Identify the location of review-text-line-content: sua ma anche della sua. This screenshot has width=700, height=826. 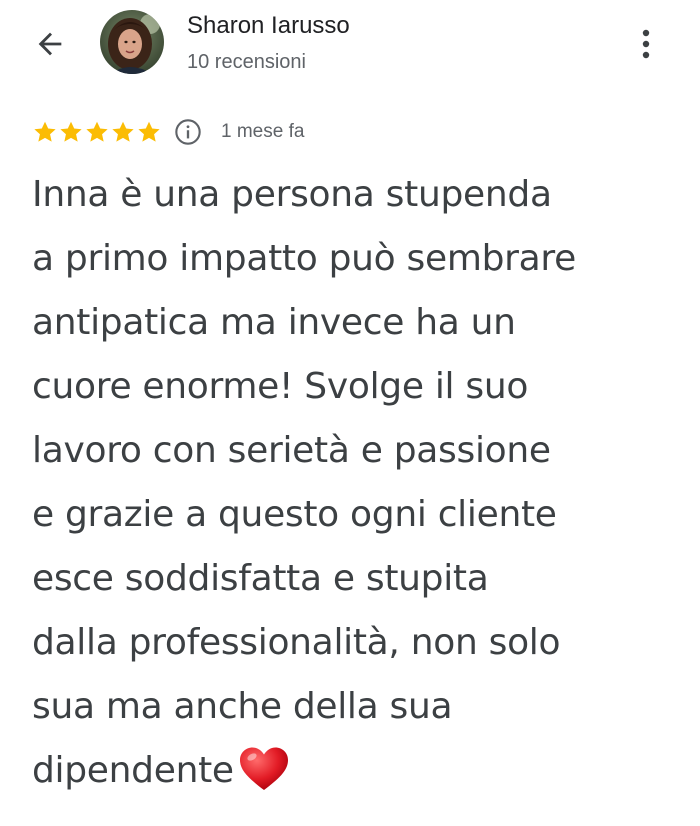
(242, 706).